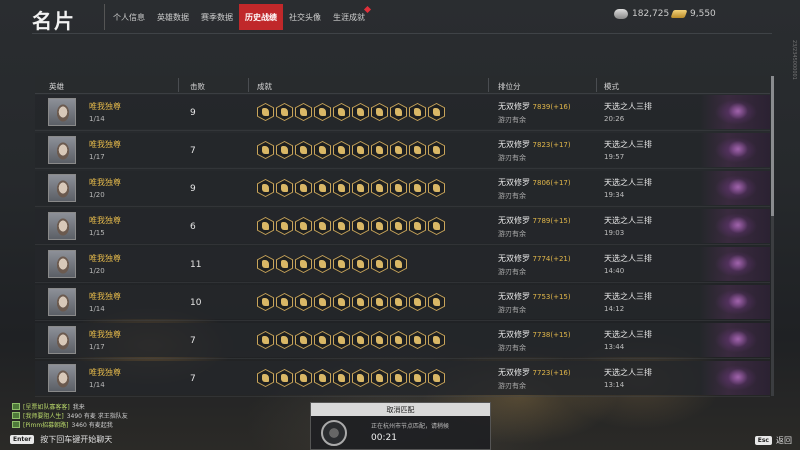  I want to click on table-row: 唯我独尊 1/20 9 无双修罗 7806(+17) 游刃有余 天选之人三排 19:34, so click(402, 189).